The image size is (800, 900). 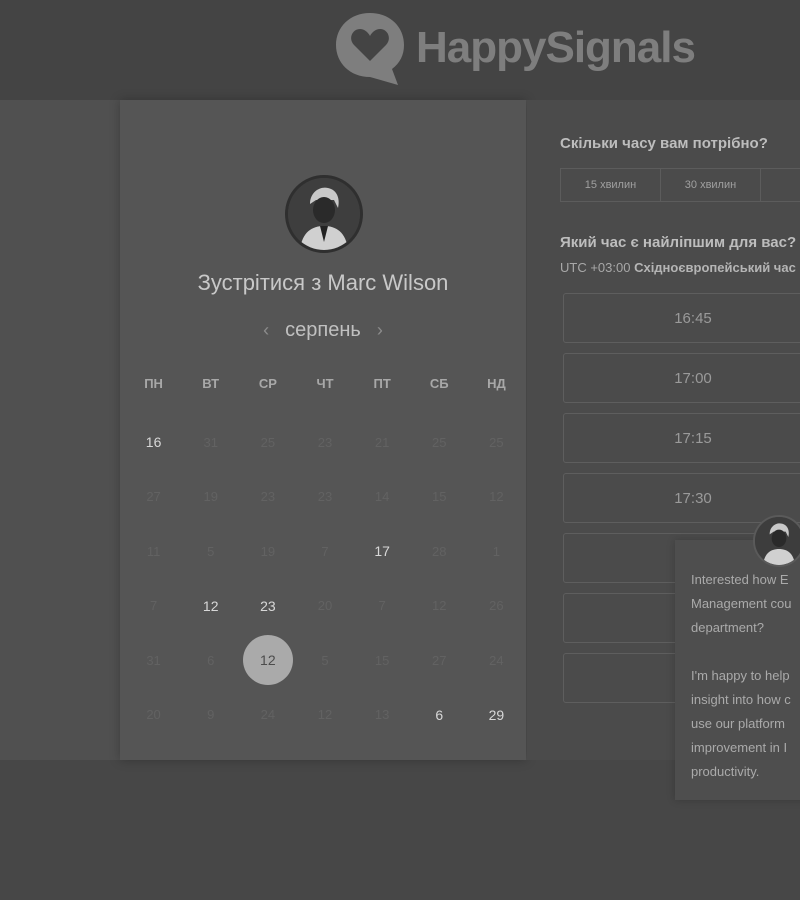 I want to click on calendar-day: 27, so click(x=439, y=660).